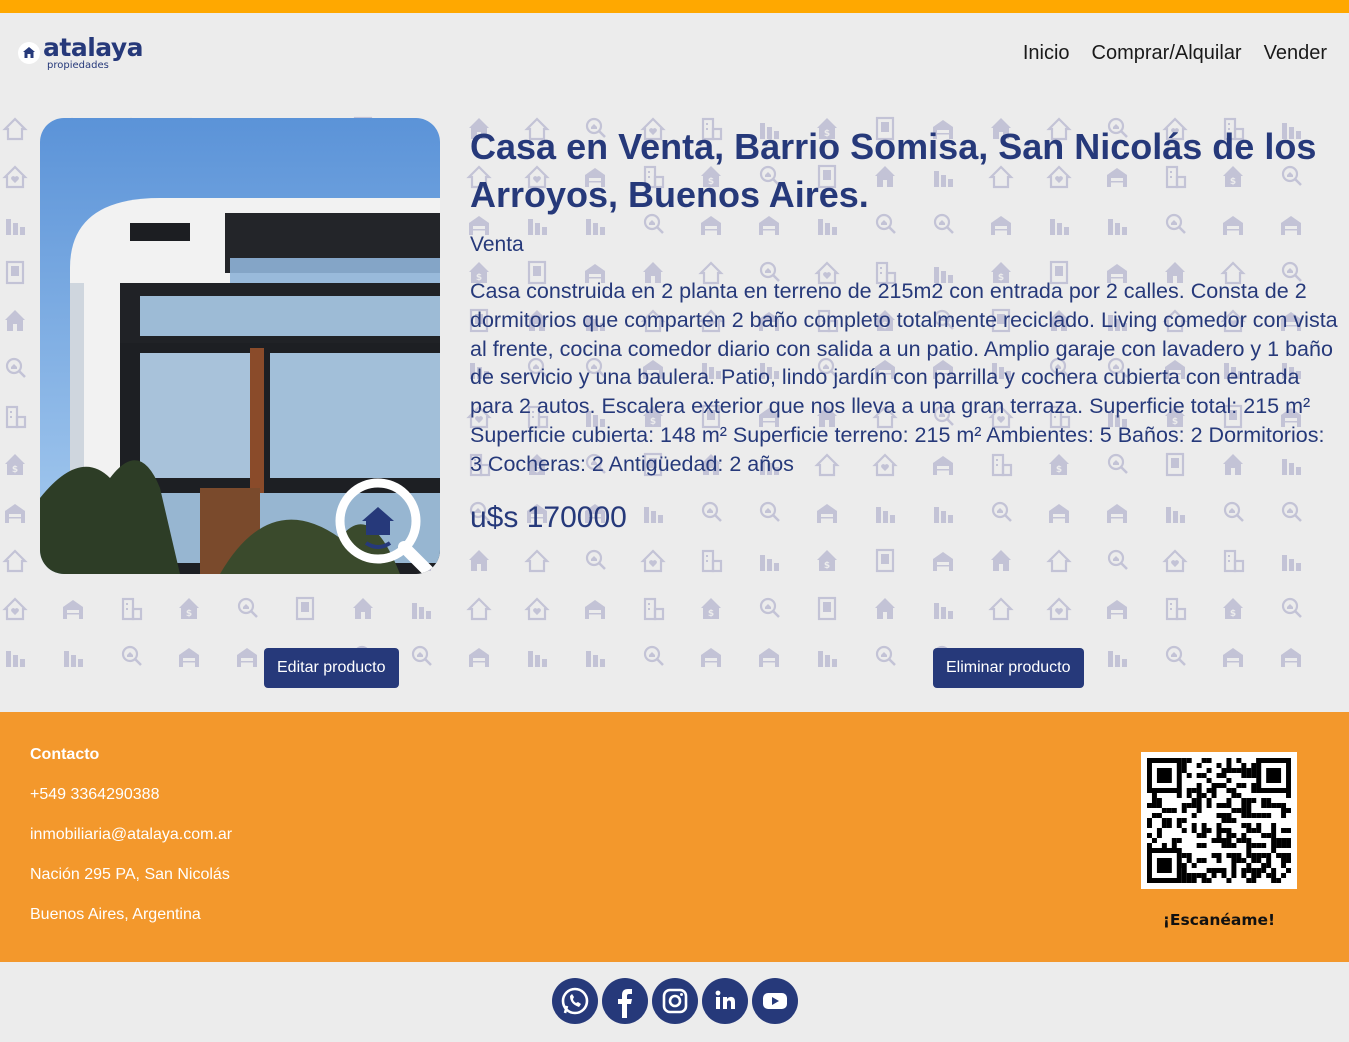 The width and height of the screenshot is (1349, 1042). Describe the element at coordinates (575, 1001) in the screenshot. I see `whatsapp-icon` at that location.